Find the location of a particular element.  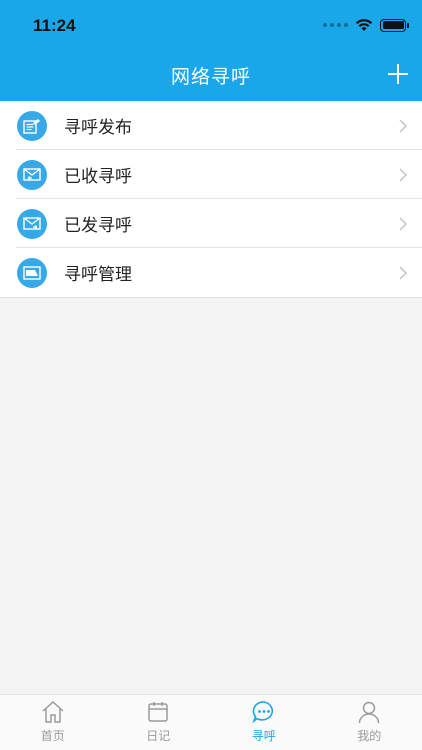

status-bar: 11:24 is located at coordinates (211, 25).